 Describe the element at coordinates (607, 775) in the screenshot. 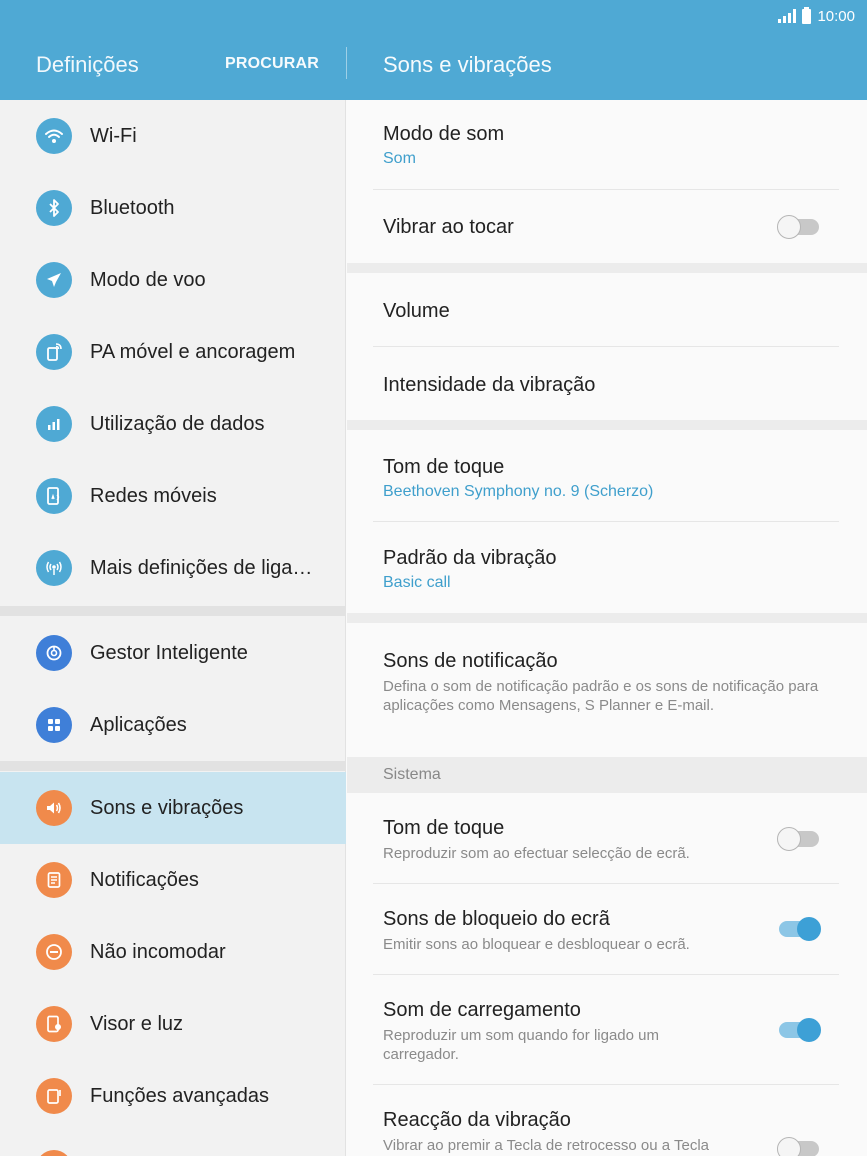

I see `system-section-header: Sistema` at that location.